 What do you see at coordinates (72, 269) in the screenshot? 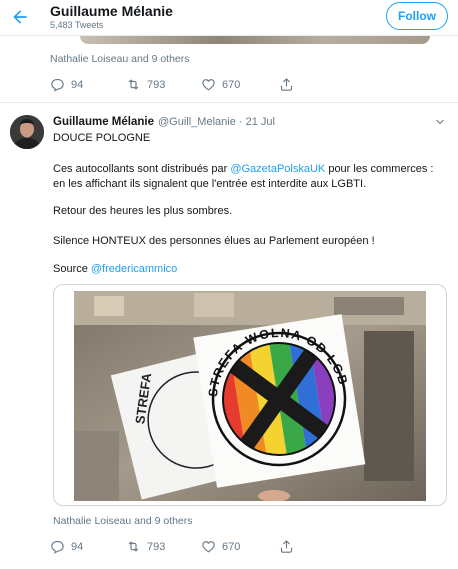
I see `text-segment: Source` at bounding box center [72, 269].